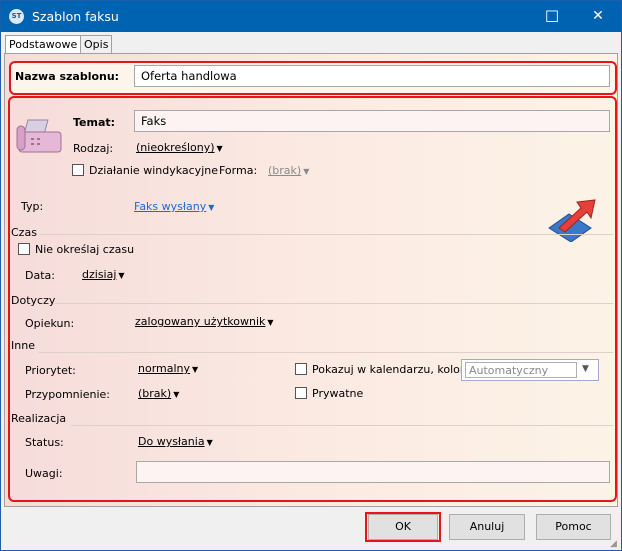 The width and height of the screenshot is (622, 551). Describe the element at coordinates (521, 370) in the screenshot. I see `calendar-color-value: Automatyczny` at that location.